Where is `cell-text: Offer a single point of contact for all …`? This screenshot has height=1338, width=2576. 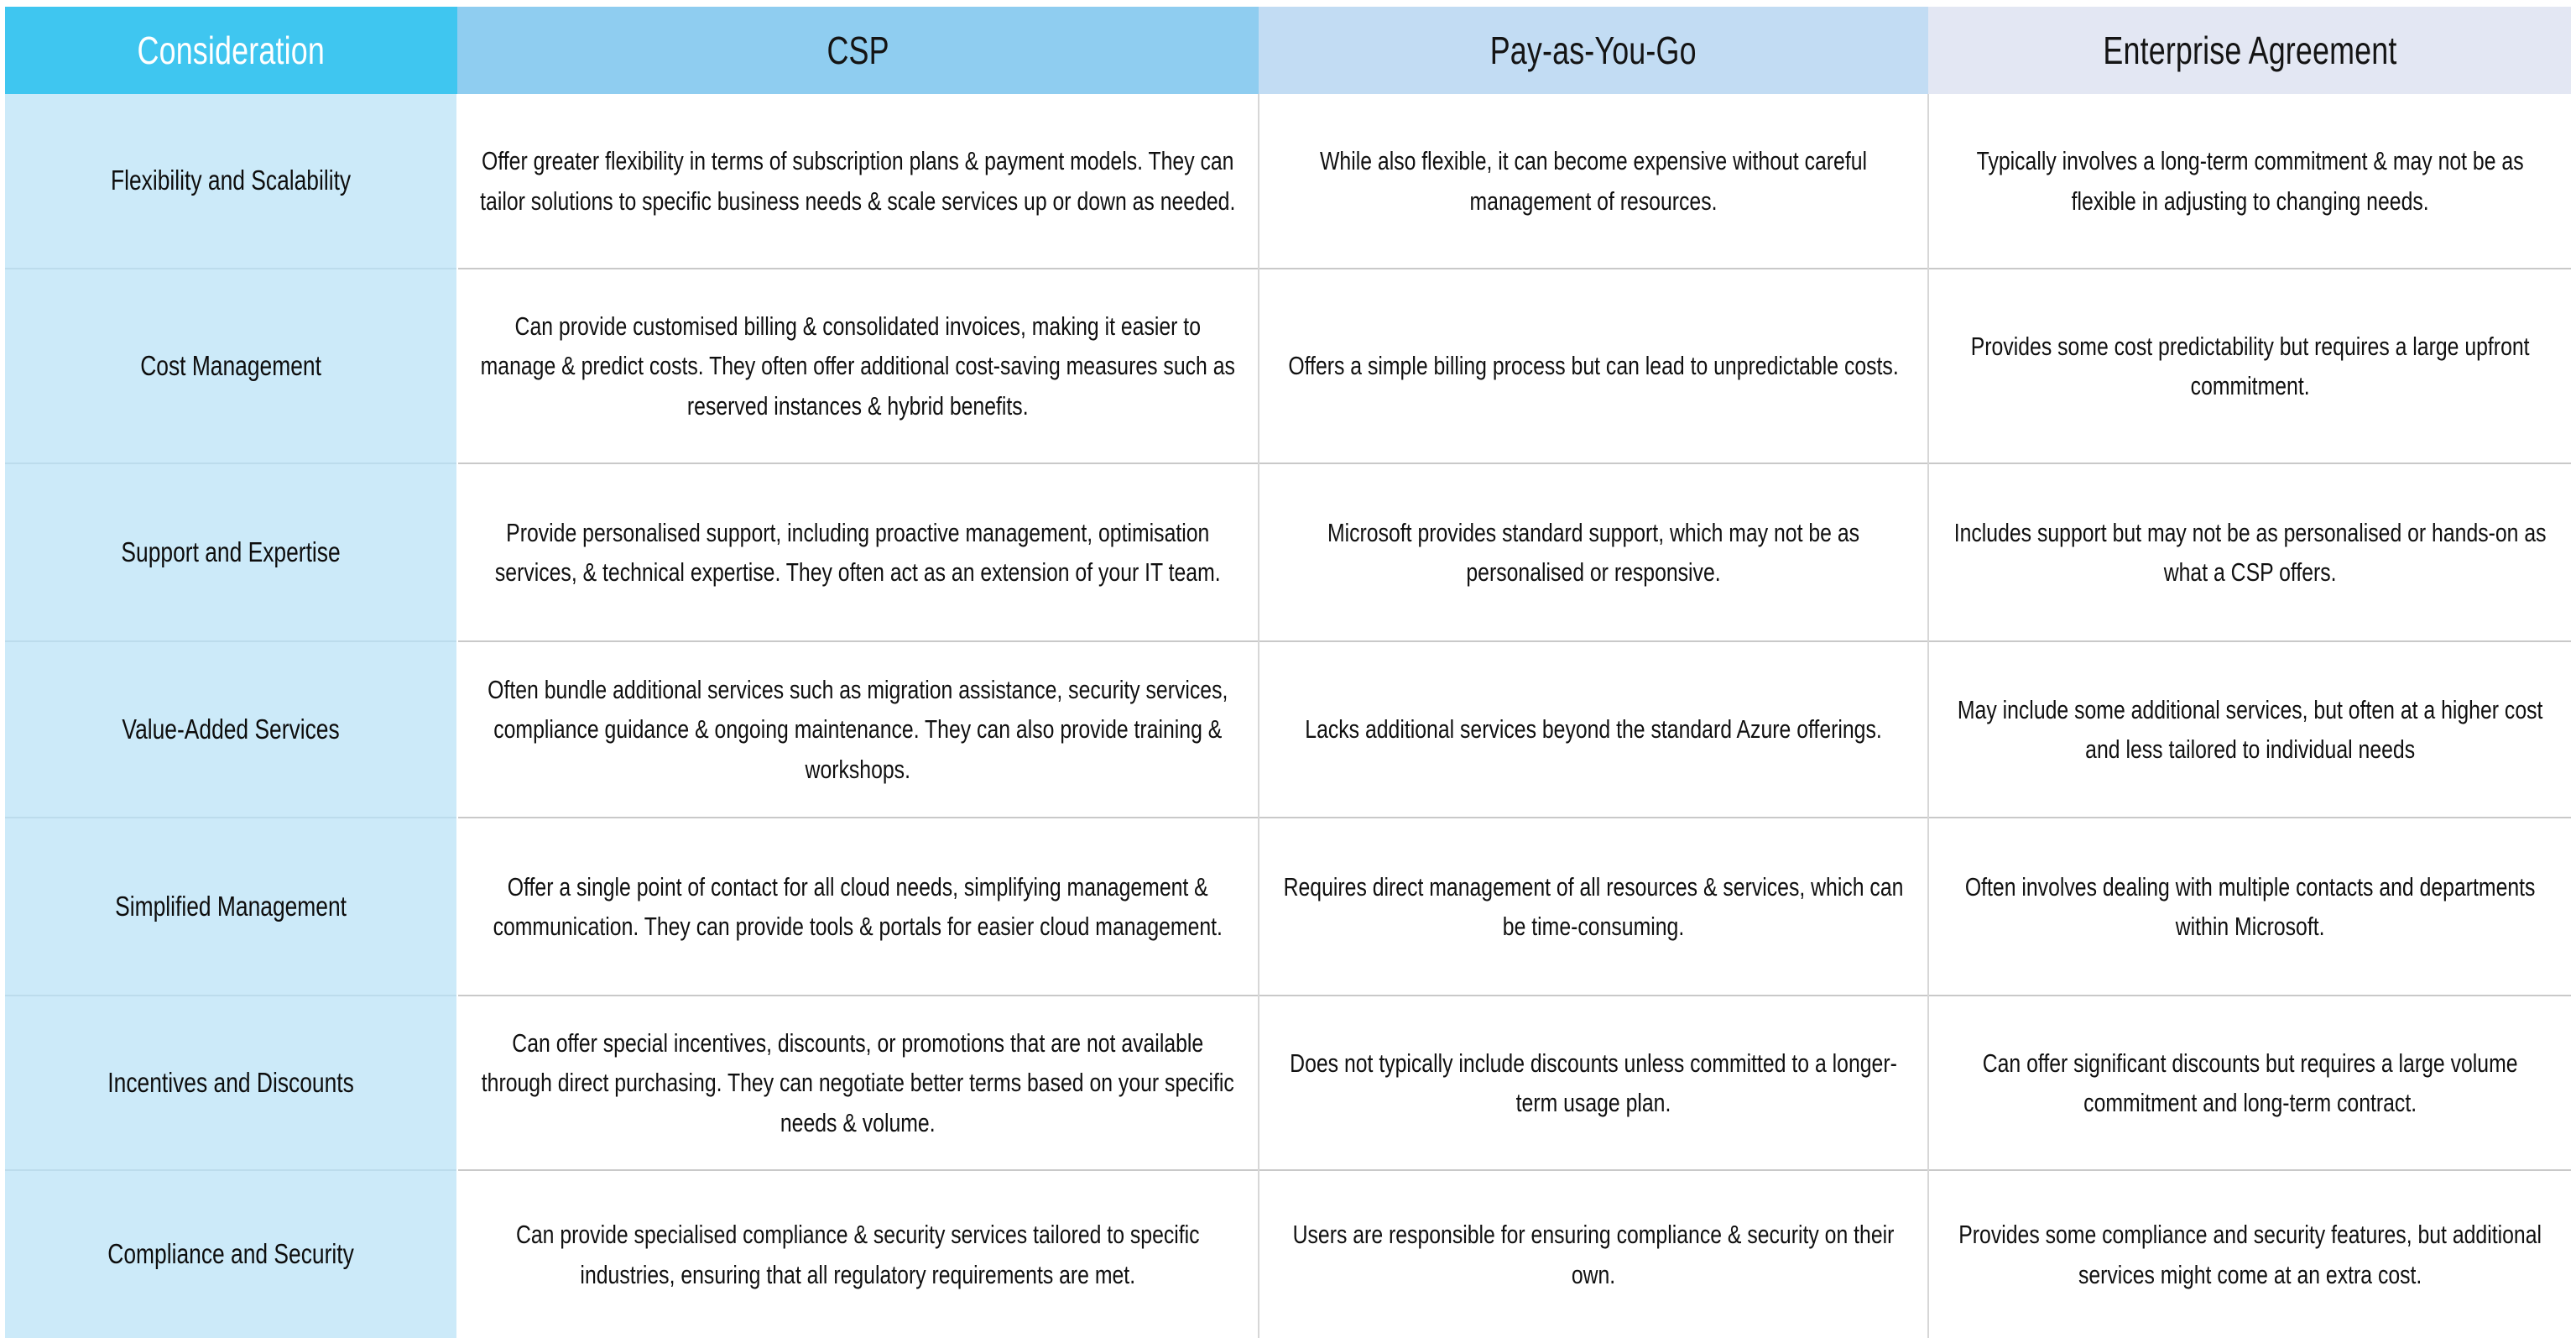 cell-text: Offer a single point of contact for all … is located at coordinates (858, 906).